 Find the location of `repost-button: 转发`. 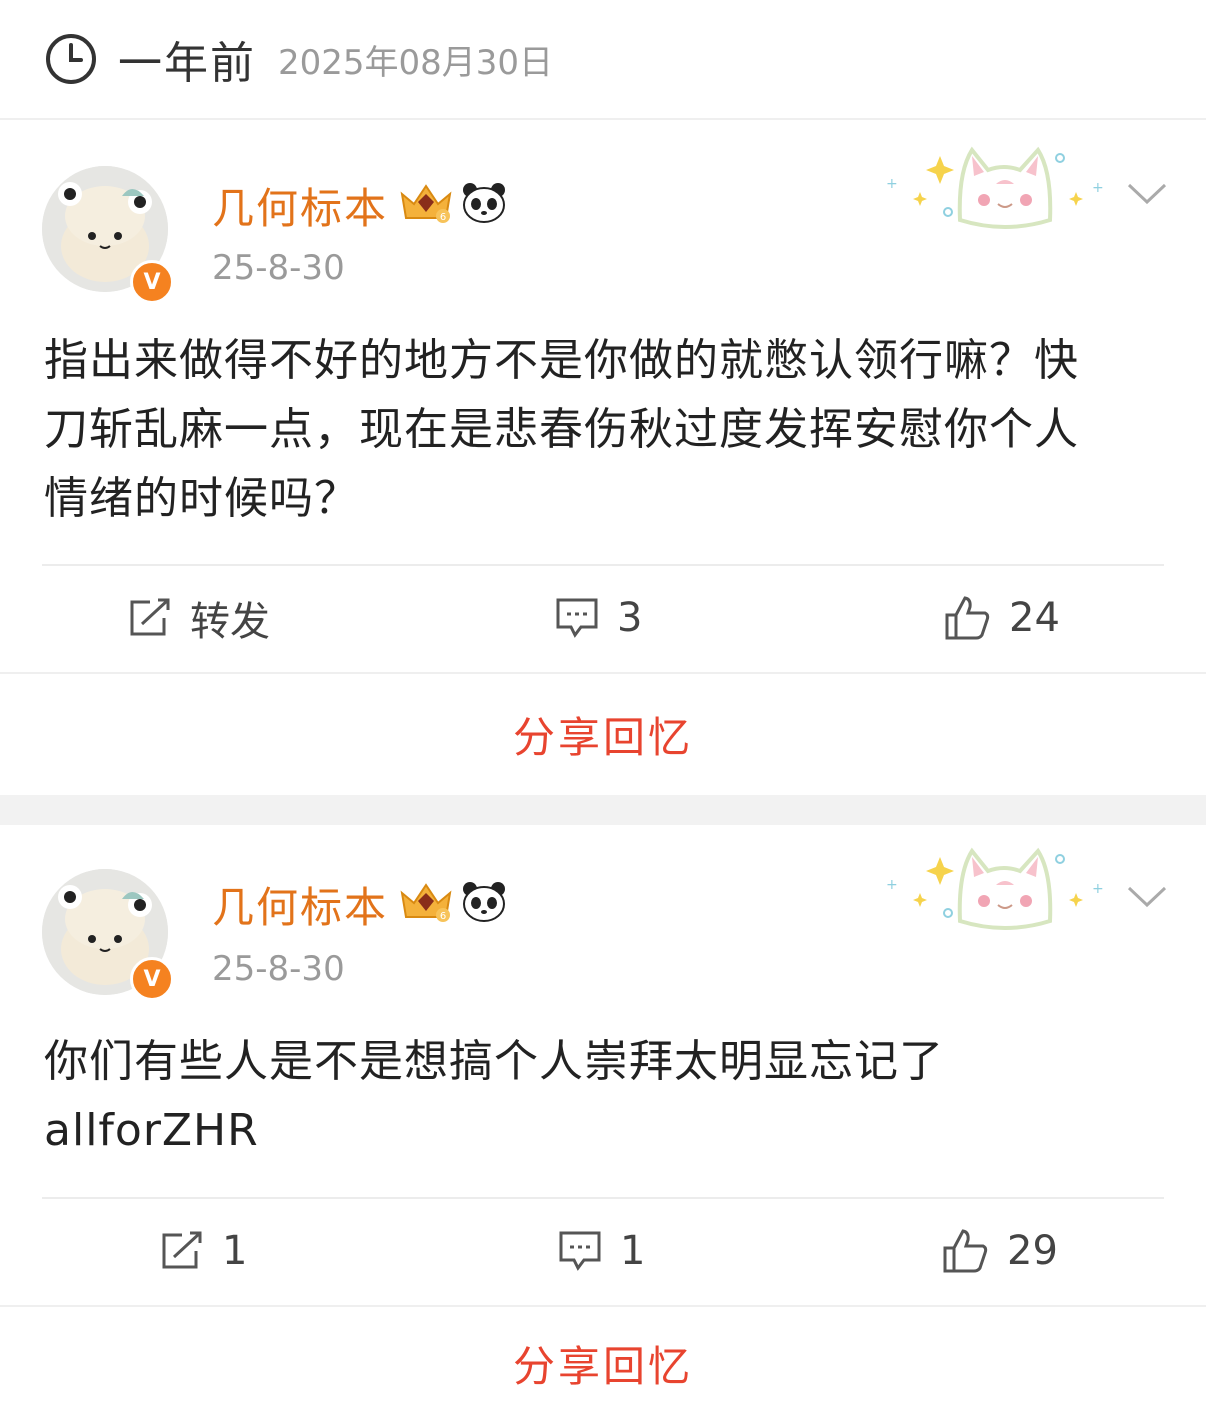

repost-button: 转发 is located at coordinates (199, 618).